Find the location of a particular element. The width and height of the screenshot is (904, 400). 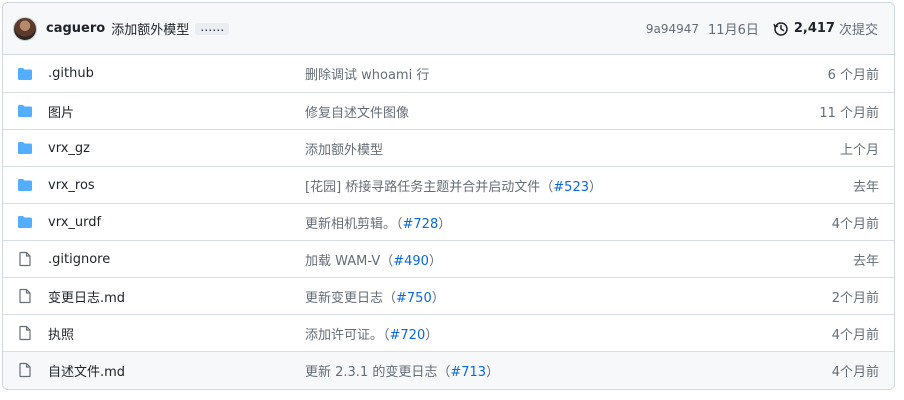

commit-message-link: 更新 2.3.1 的变更日志（#713） is located at coordinates (532, 370).